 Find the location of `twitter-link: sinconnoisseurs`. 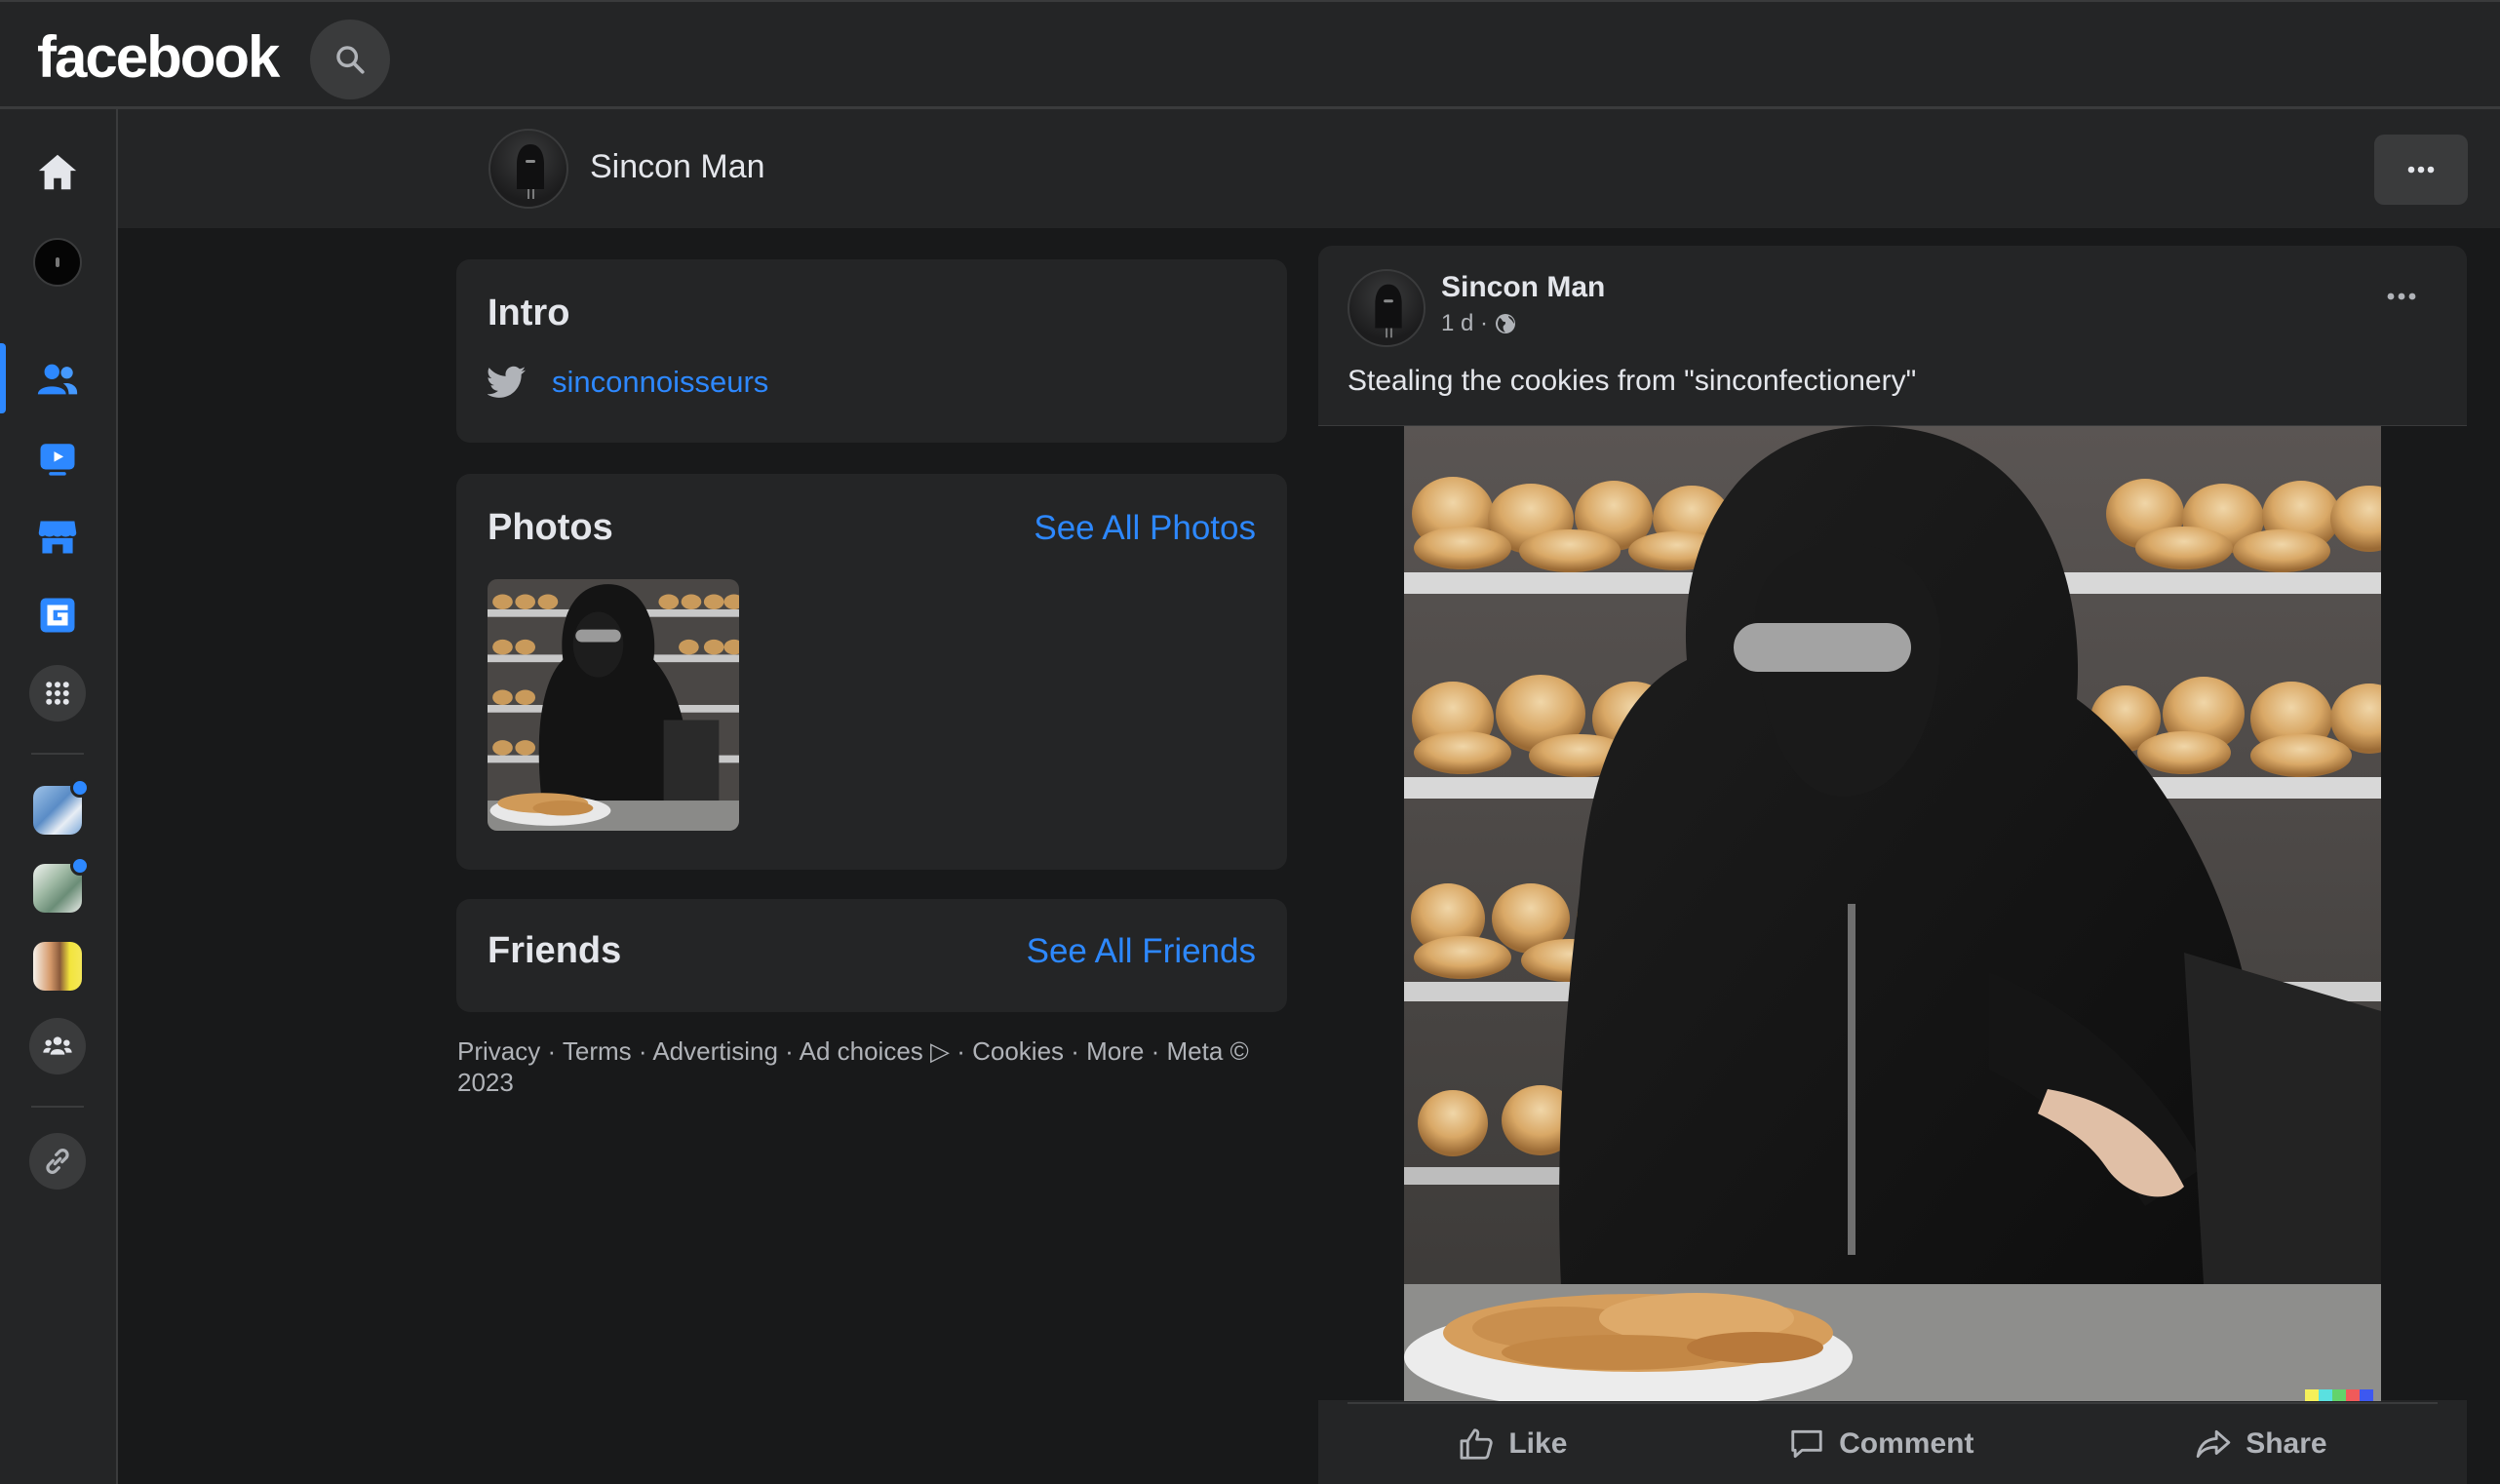

twitter-link: sinconnoisseurs is located at coordinates (660, 382).